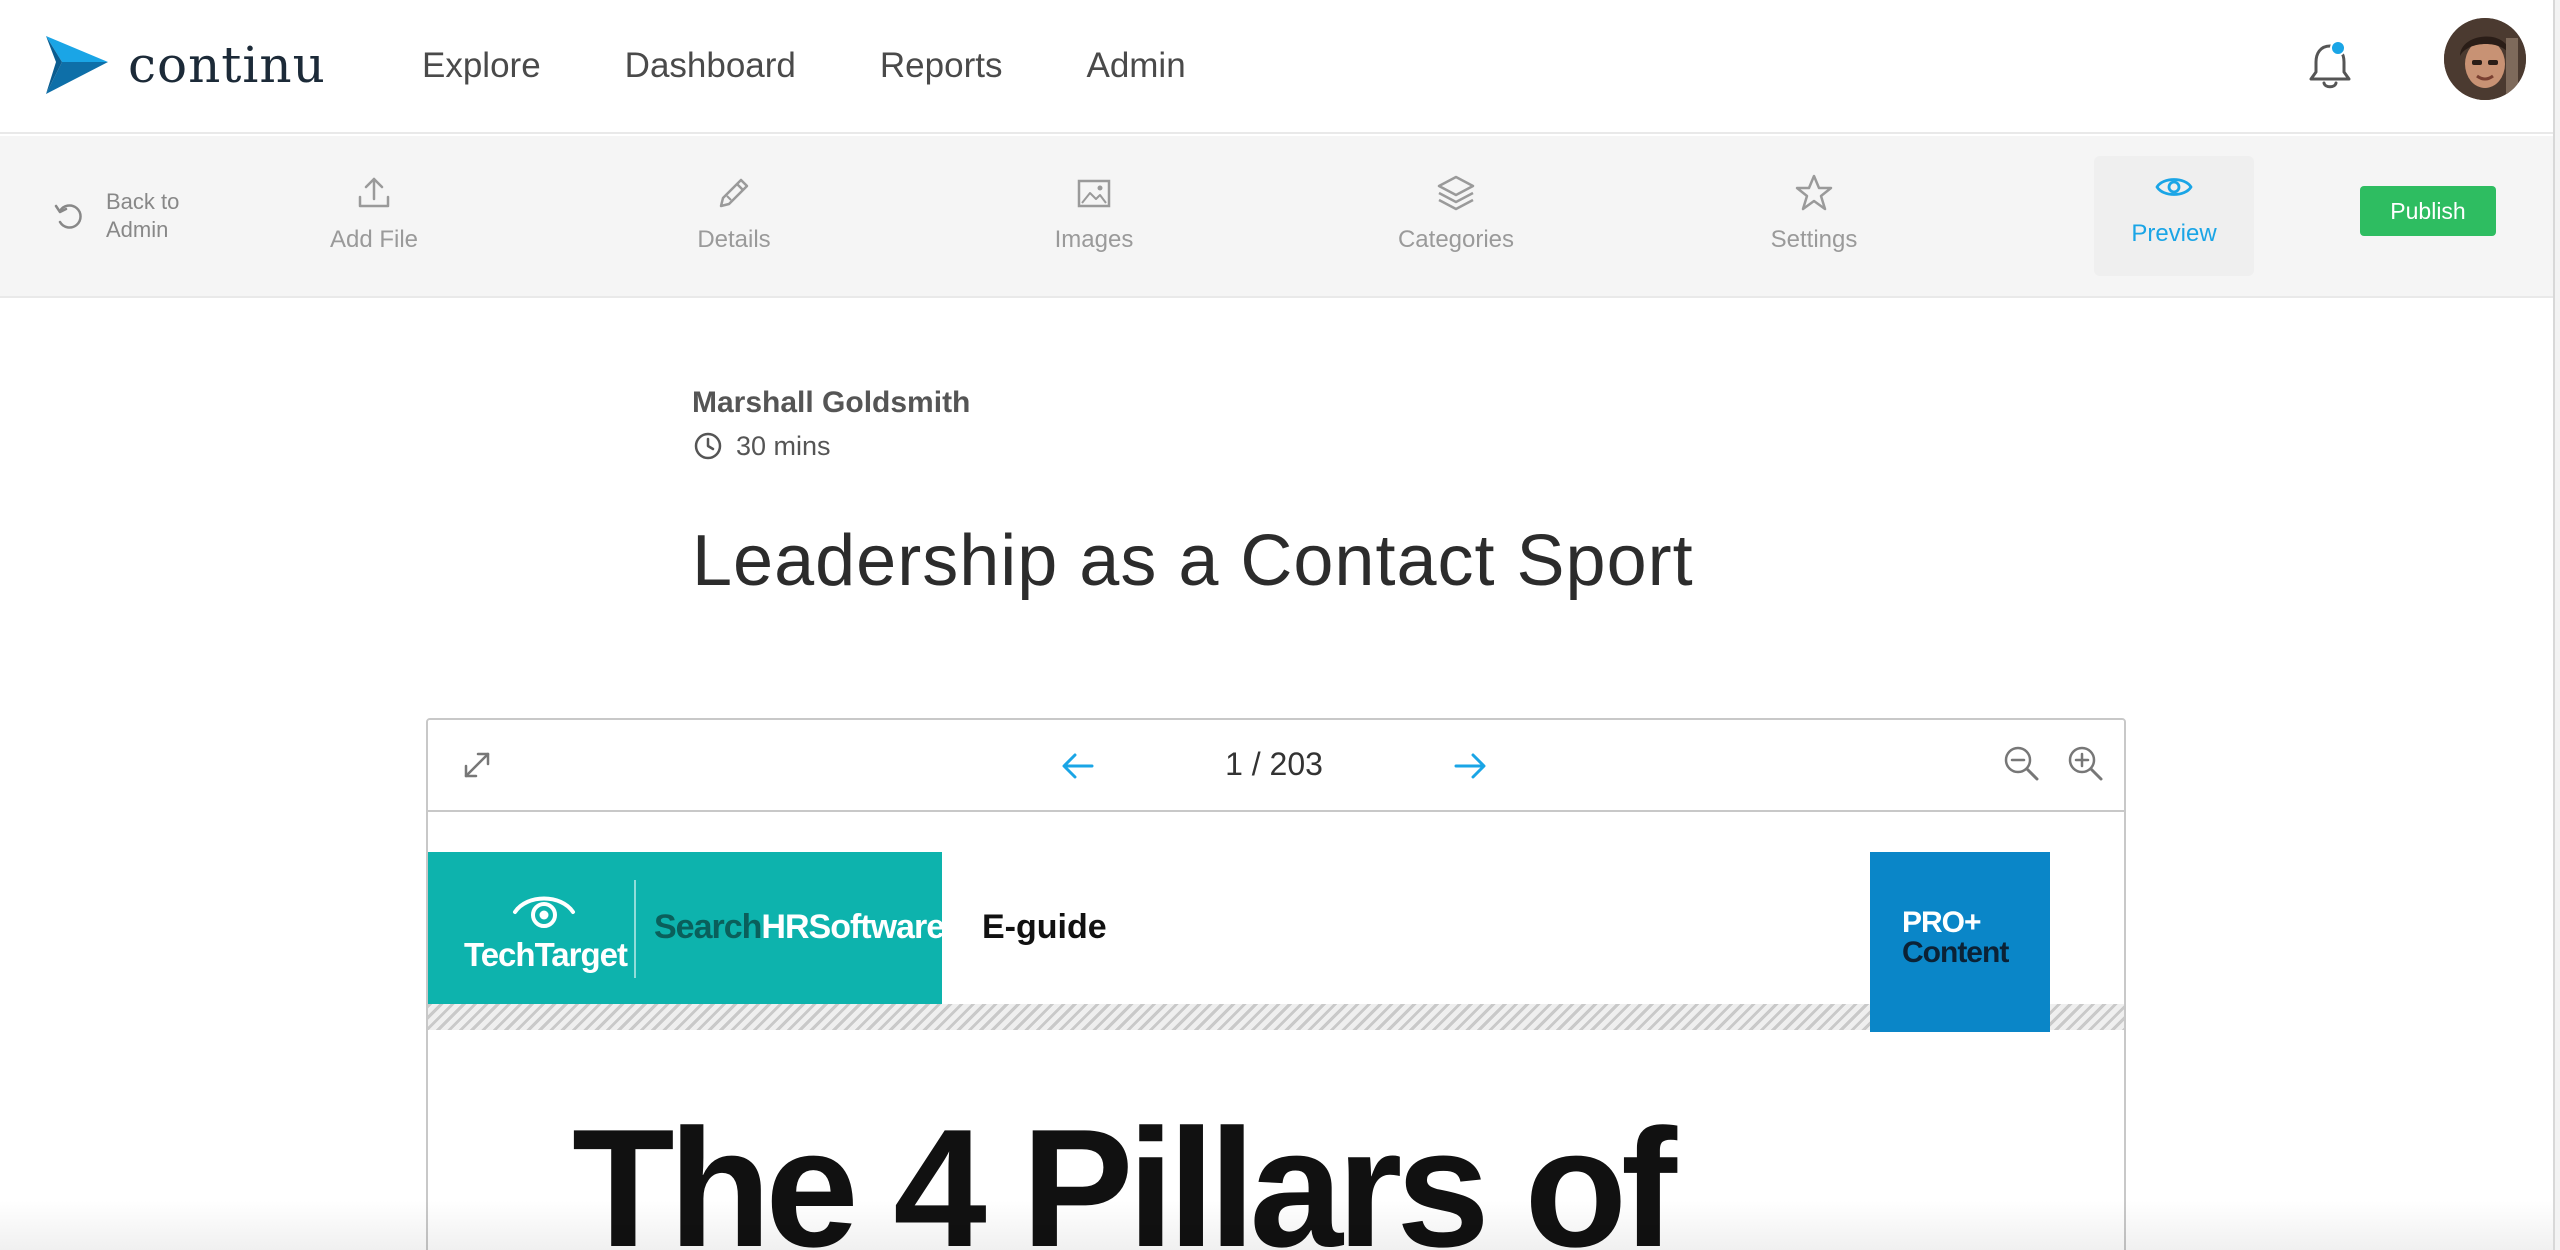  I want to click on pencil-icon, so click(734, 193).